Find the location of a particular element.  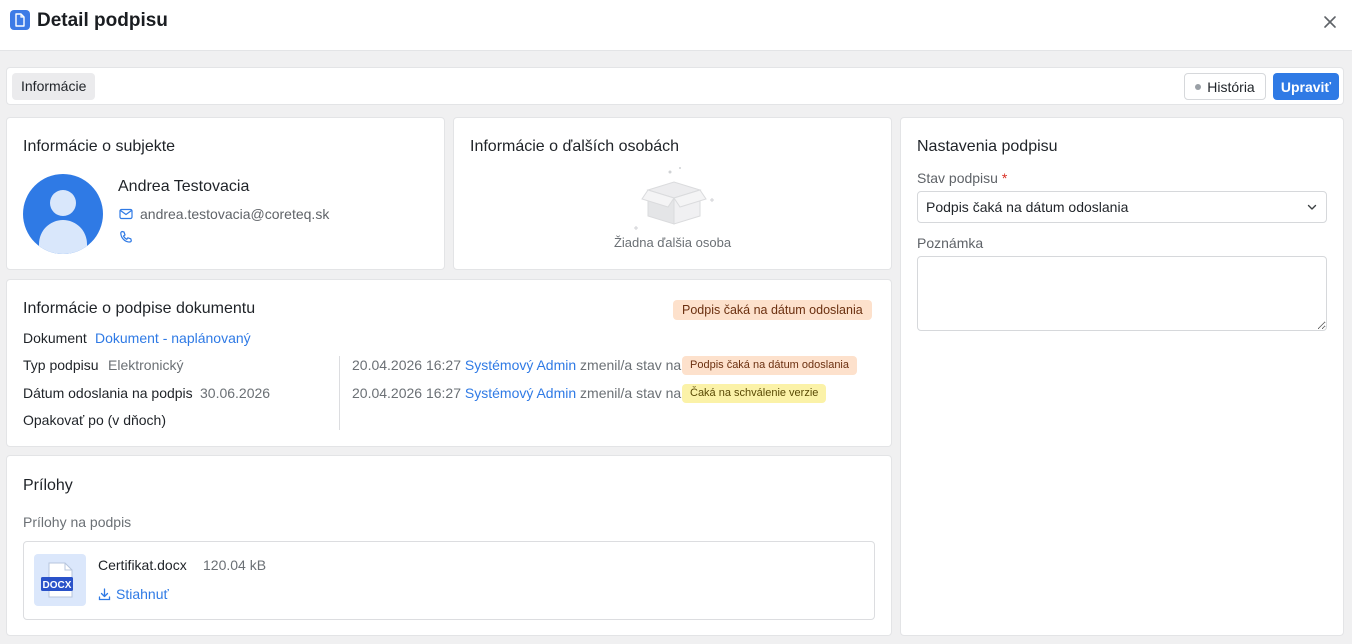

tab-bar: Informácie História Upraviť is located at coordinates (675, 86).